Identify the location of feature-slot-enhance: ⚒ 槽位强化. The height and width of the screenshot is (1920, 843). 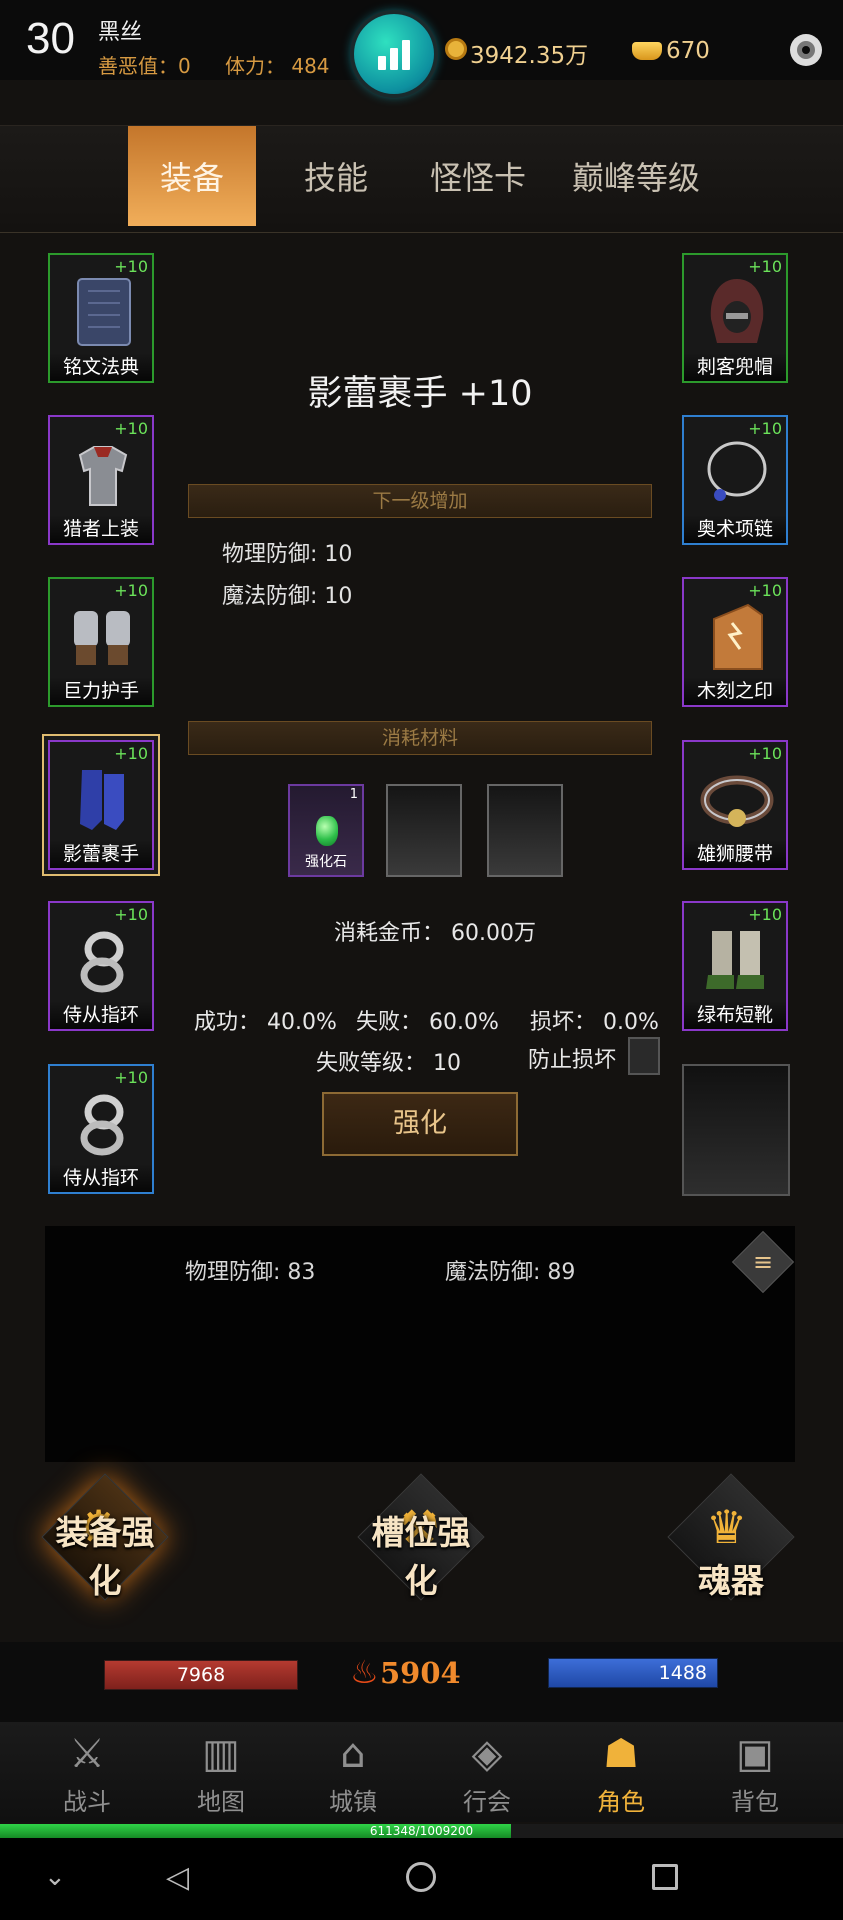
(421, 1542).